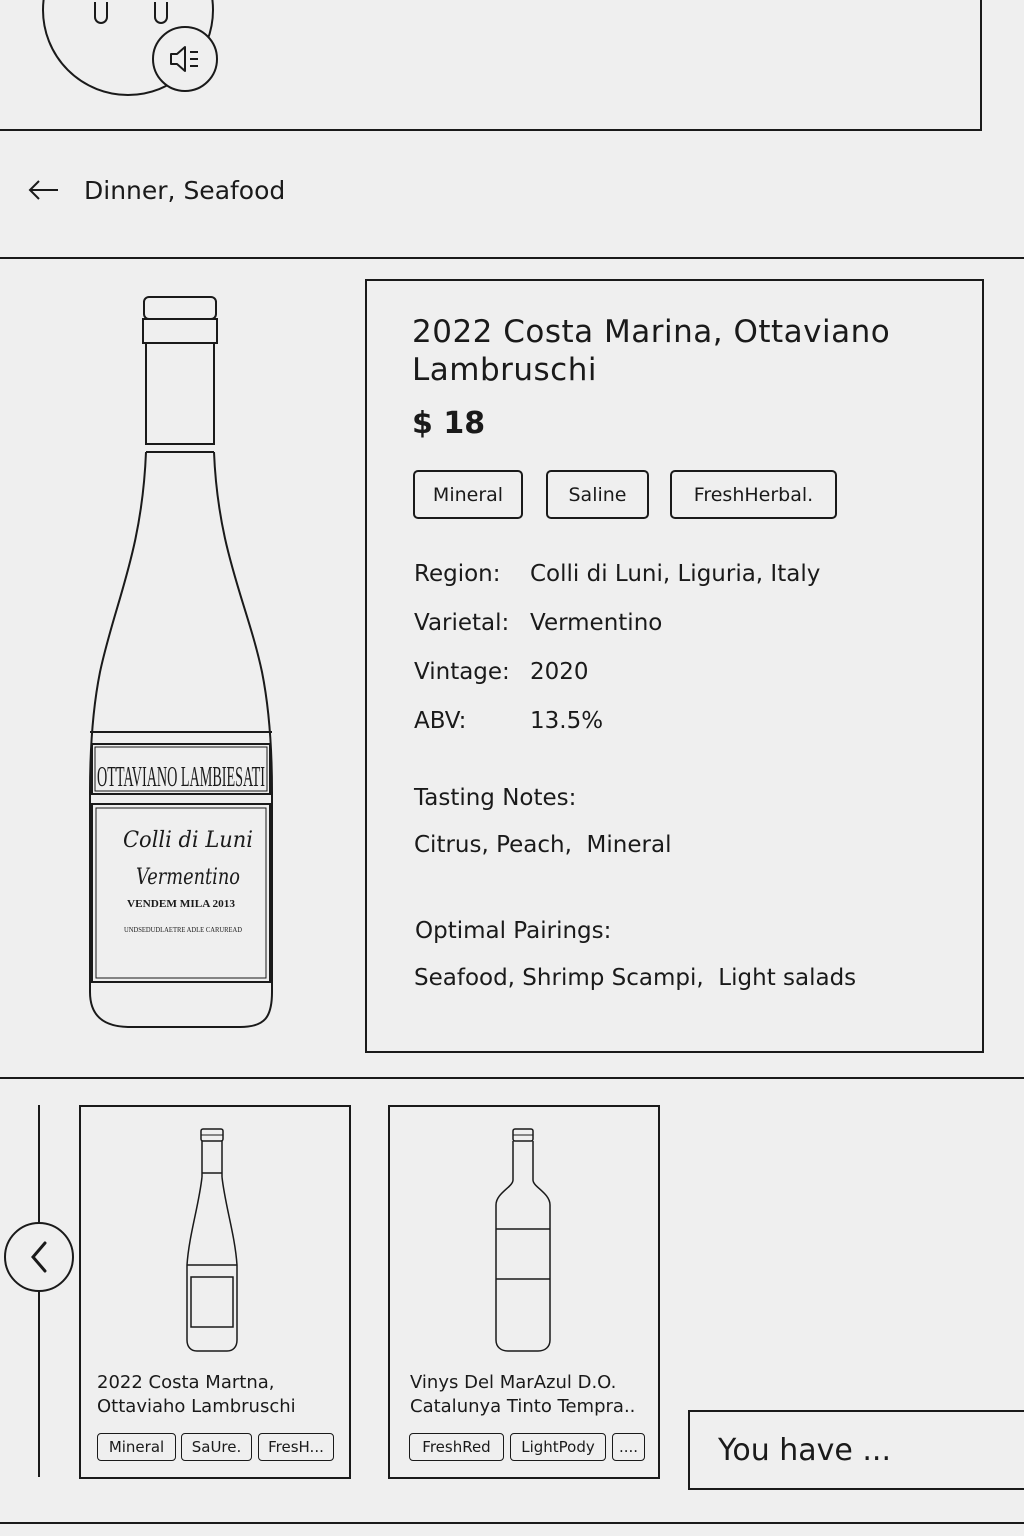 The height and width of the screenshot is (1536, 1024). What do you see at coordinates (188, 877) in the screenshot?
I see `bottle-label-script-2: Vermentino` at bounding box center [188, 877].